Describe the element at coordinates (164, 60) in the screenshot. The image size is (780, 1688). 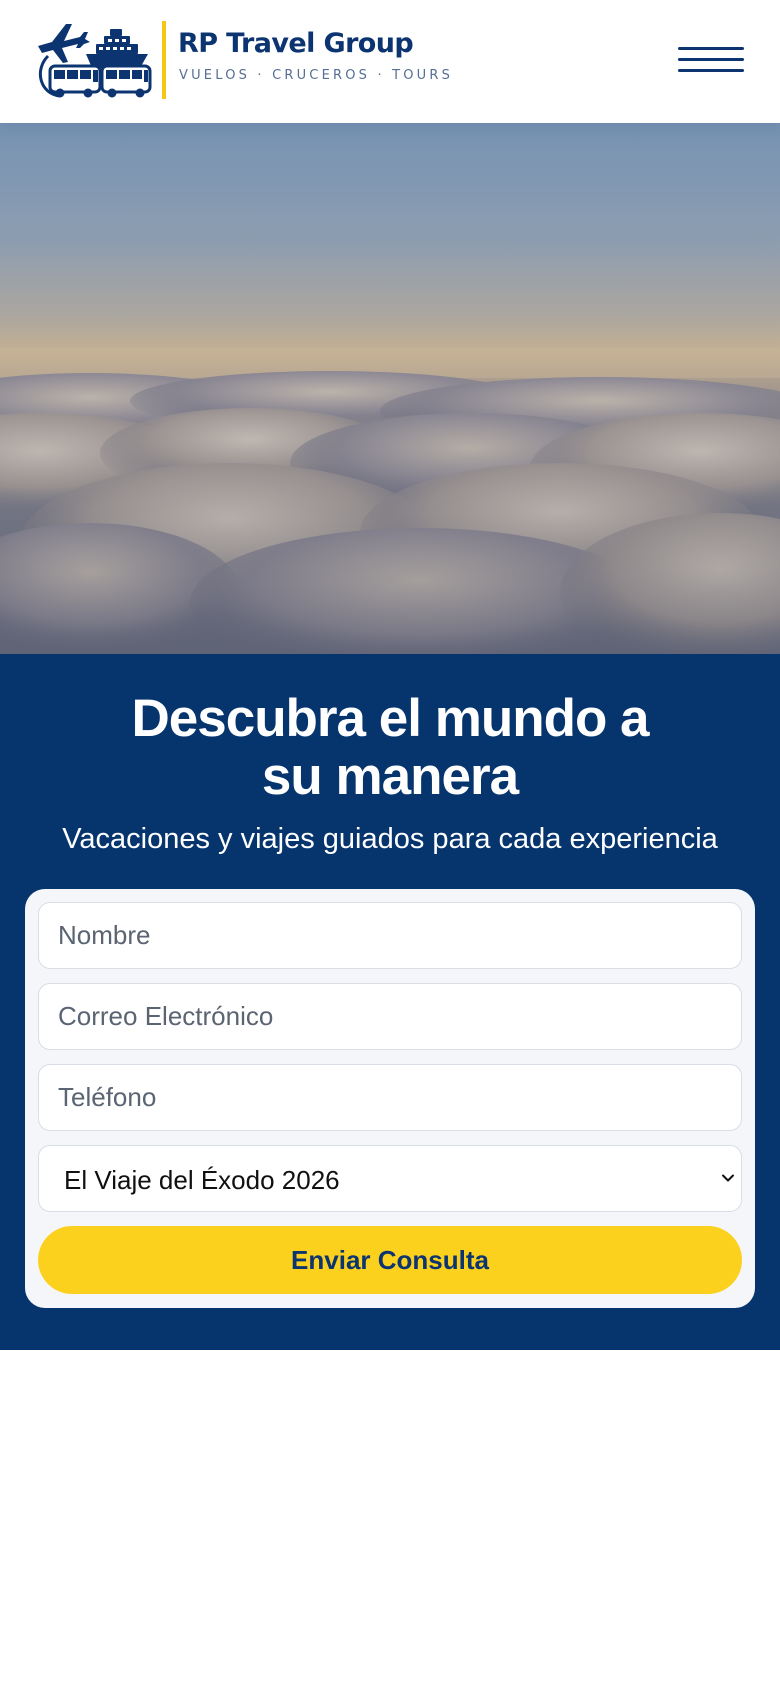
I see `logo-divider` at that location.